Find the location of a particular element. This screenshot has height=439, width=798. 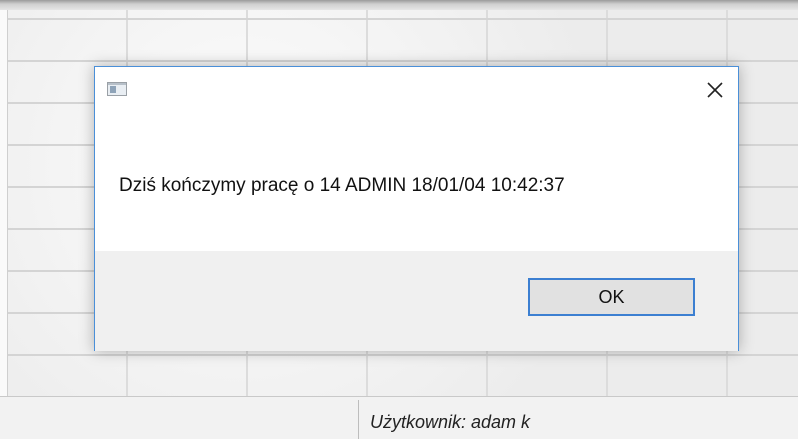

dialog-titlebar is located at coordinates (416, 90).